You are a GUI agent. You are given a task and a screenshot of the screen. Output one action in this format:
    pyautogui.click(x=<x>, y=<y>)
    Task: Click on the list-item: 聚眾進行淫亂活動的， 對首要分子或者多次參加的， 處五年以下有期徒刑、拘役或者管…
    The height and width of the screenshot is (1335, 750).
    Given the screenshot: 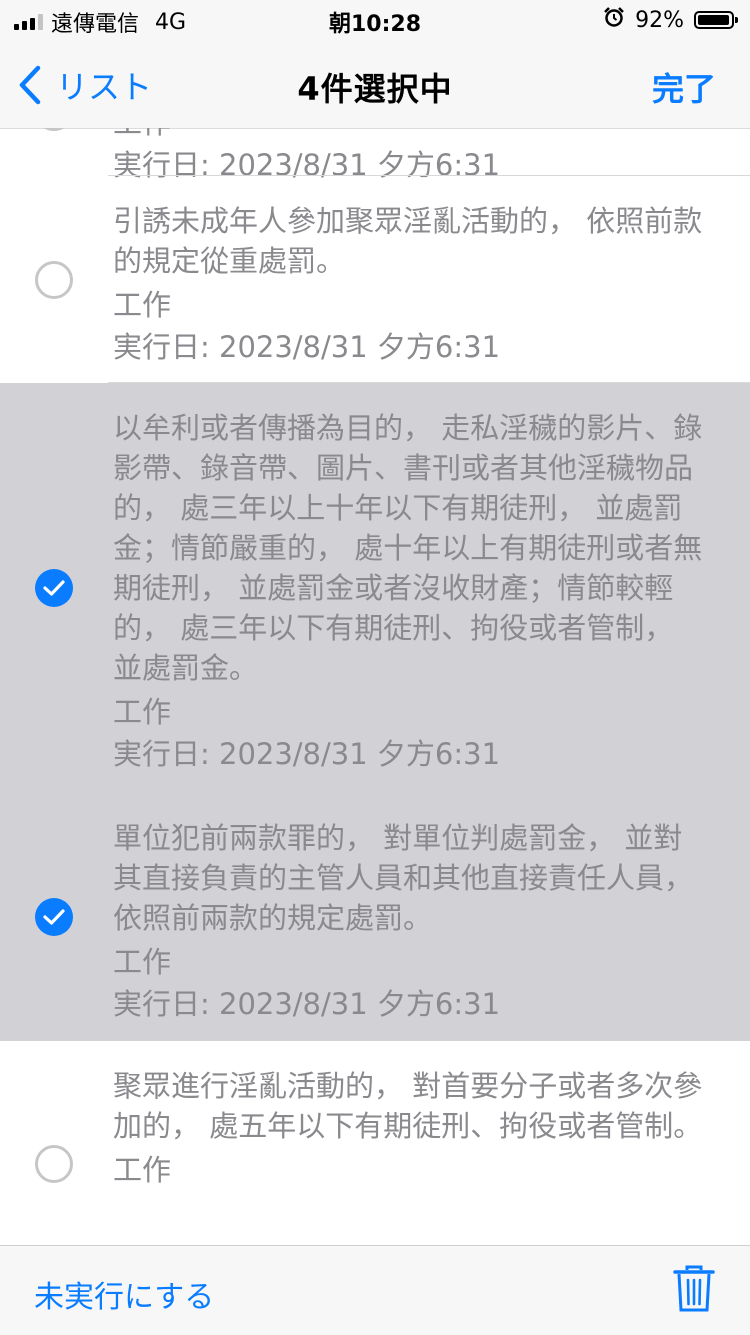 What is the action you would take?
    pyautogui.click(x=375, y=1141)
    